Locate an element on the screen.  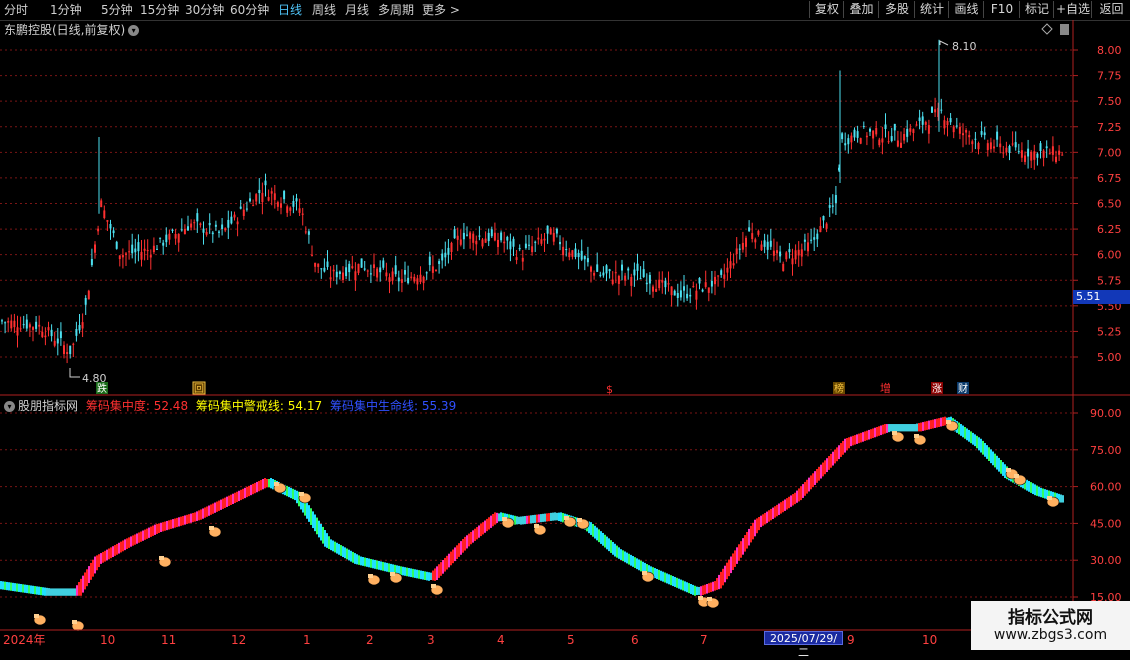
event-marker-zhang: 涨 is located at coordinates (937, 388).